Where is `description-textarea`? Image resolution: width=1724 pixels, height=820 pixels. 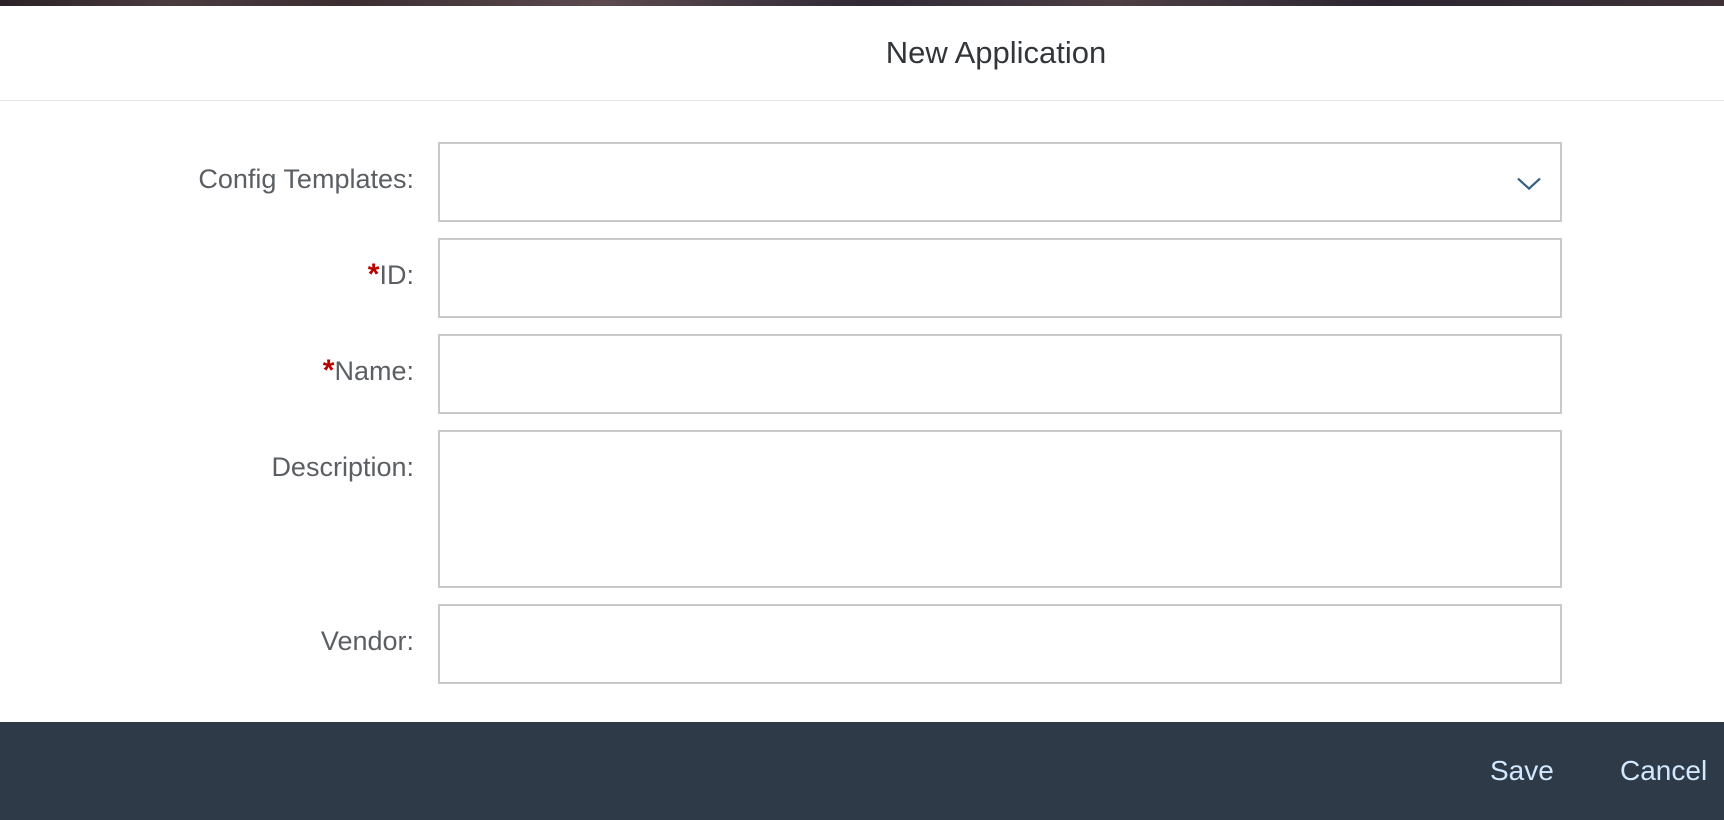 description-textarea is located at coordinates (1000, 509).